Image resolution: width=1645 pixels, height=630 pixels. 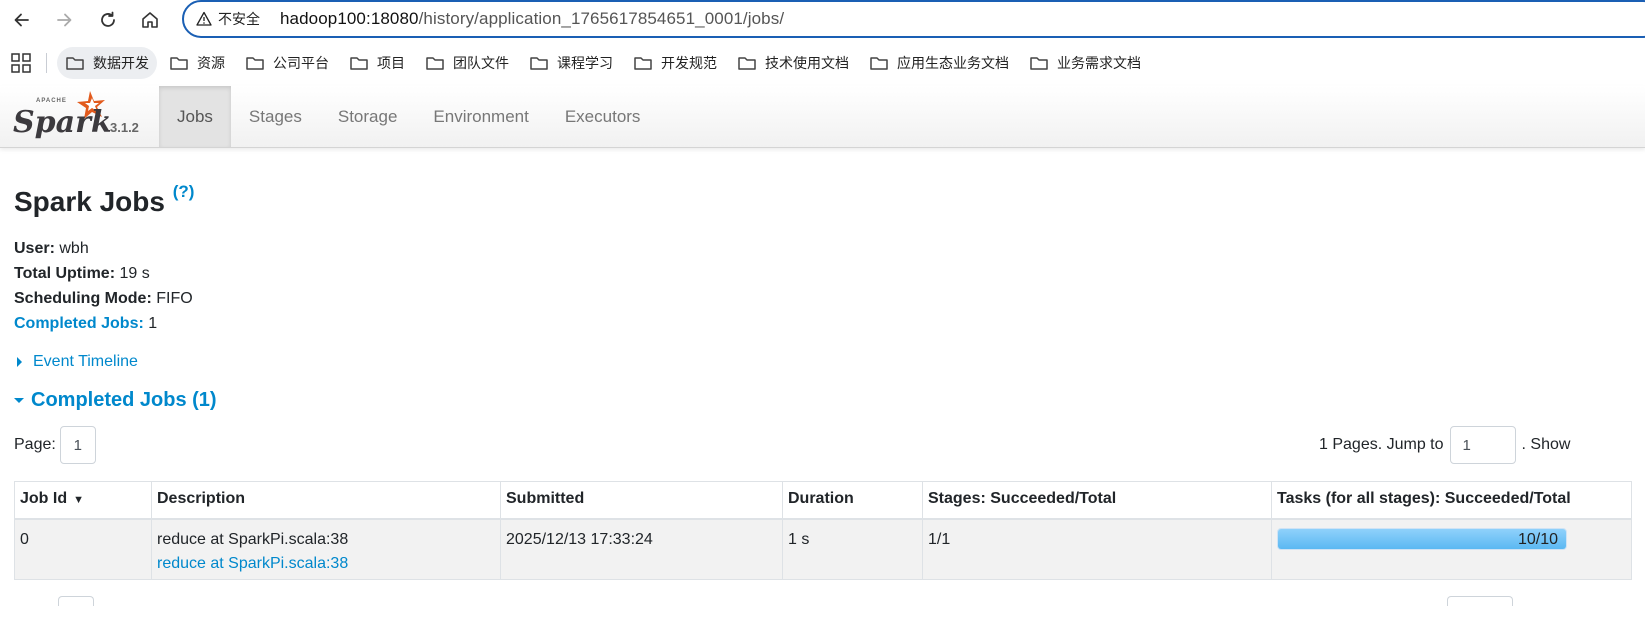 What do you see at coordinates (174, 298) in the screenshot?
I see `mode-value: FIFO` at bounding box center [174, 298].